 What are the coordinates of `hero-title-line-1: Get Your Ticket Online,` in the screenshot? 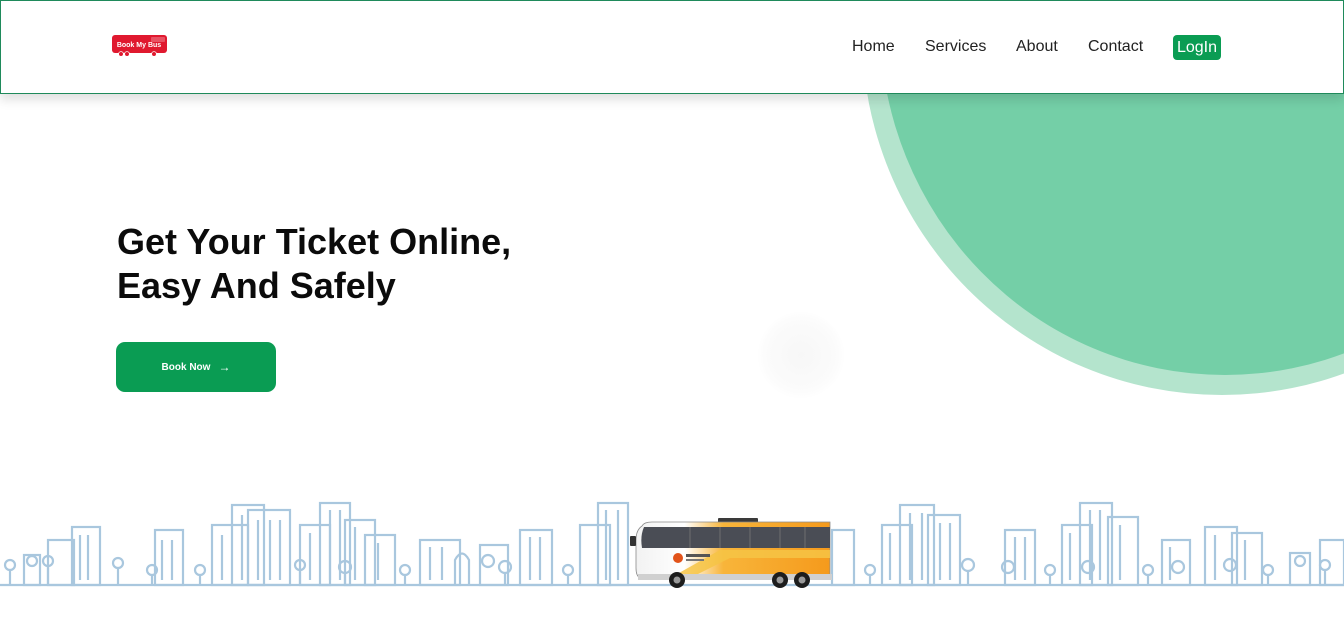 It's located at (314, 241).